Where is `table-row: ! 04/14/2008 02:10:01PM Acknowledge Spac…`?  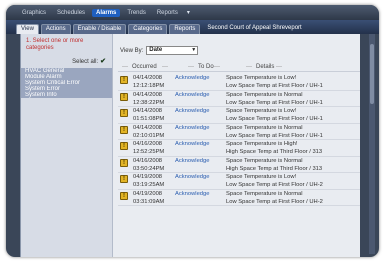
table-row: ! 04/14/2008 02:10:01PM Acknowledge Spac… is located at coordinates (239, 132).